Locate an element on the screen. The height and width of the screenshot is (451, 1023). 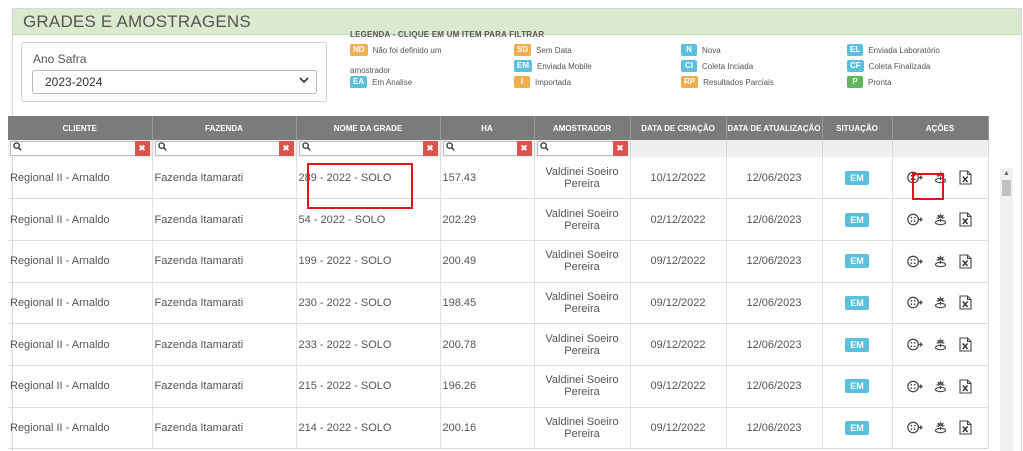
legend-label: Sem Data is located at coordinates (554, 50).